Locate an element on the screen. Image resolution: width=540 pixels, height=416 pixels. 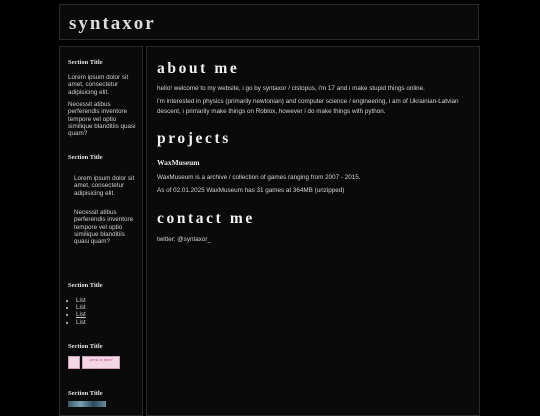
projects-heading: projects is located at coordinates (194, 138).